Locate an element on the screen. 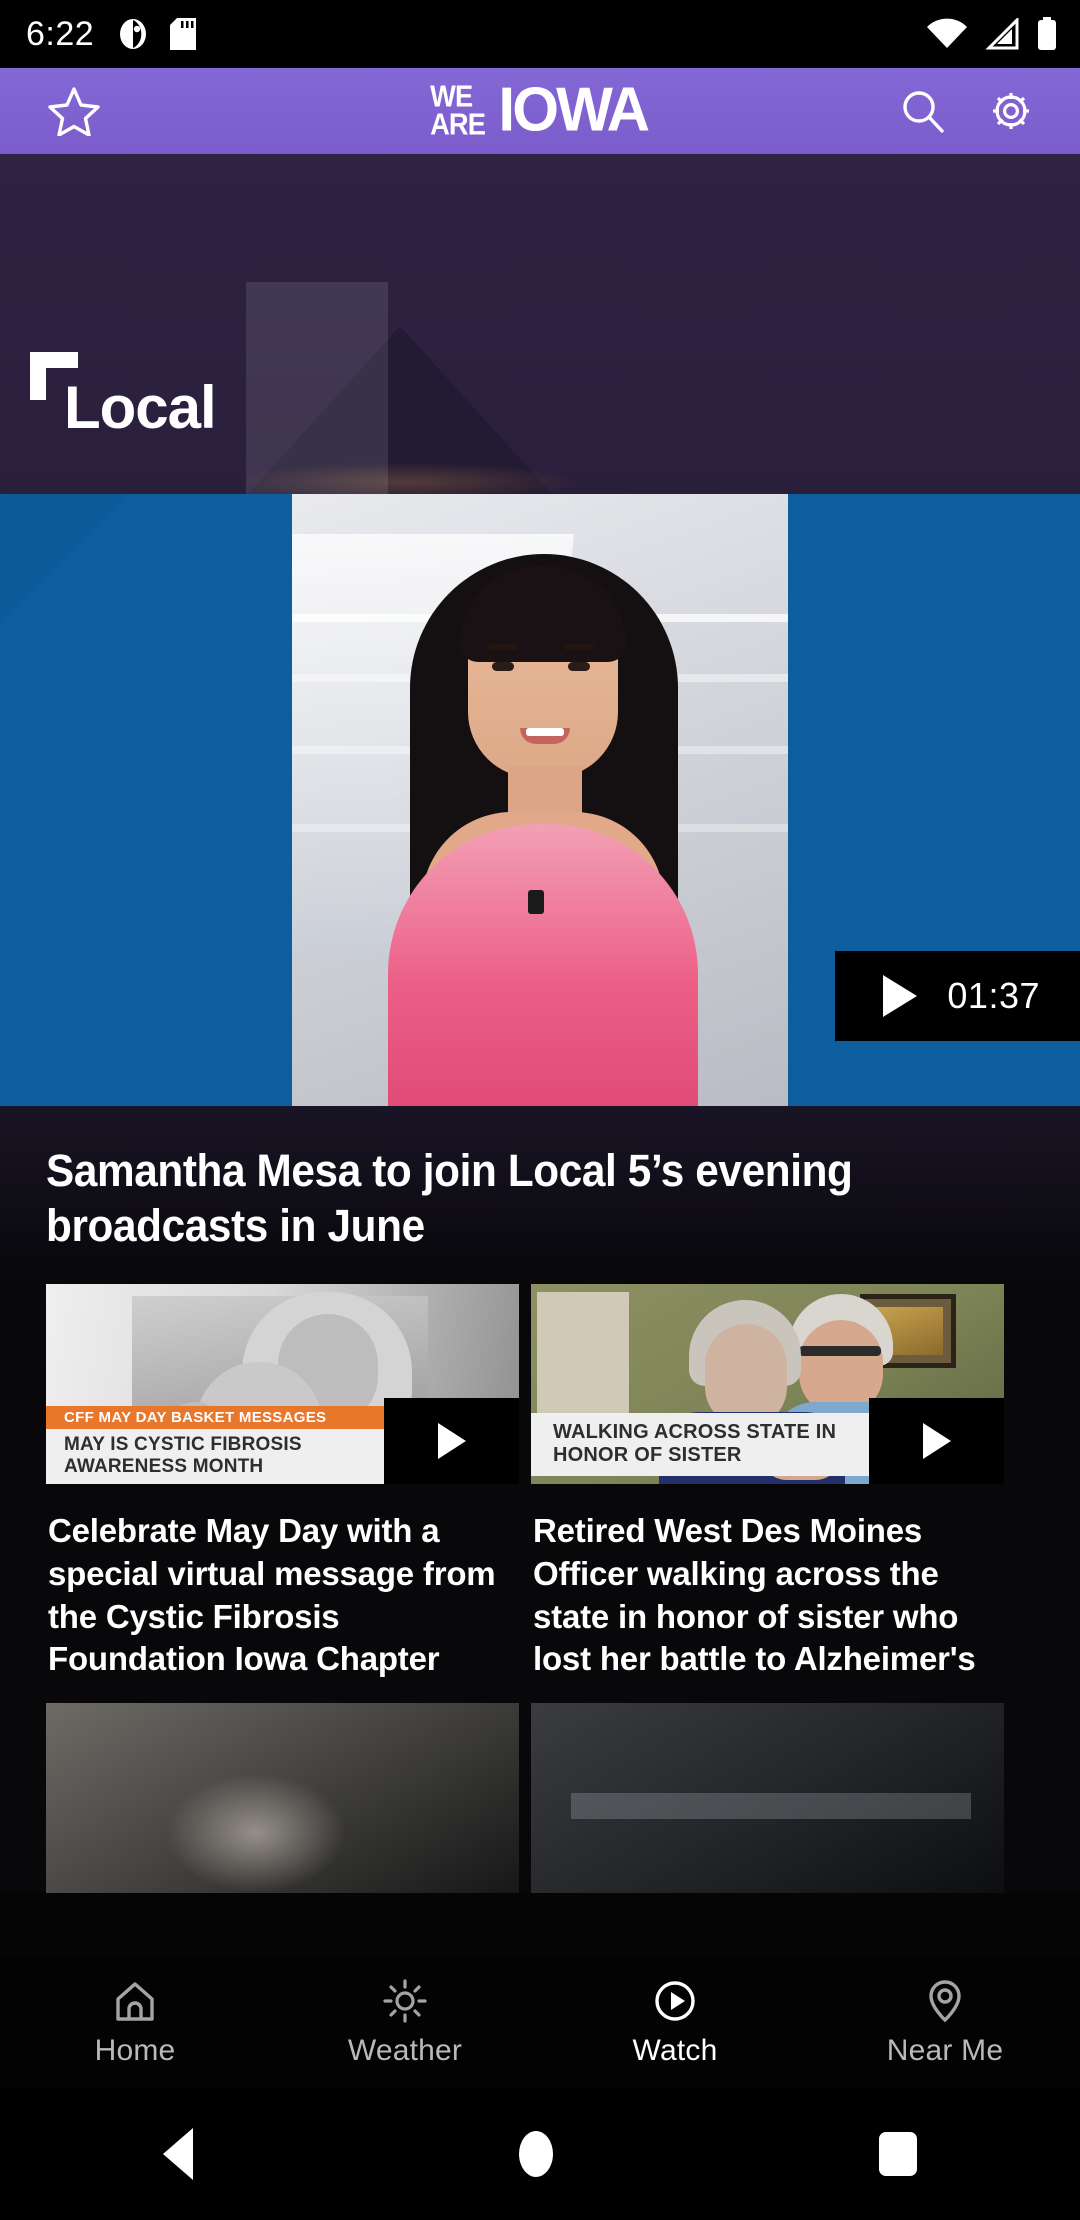 This screenshot has height=2220, width=1080. bottom-tab-bar: Home Weather Watch Near Me is located at coordinates (540, 2023).